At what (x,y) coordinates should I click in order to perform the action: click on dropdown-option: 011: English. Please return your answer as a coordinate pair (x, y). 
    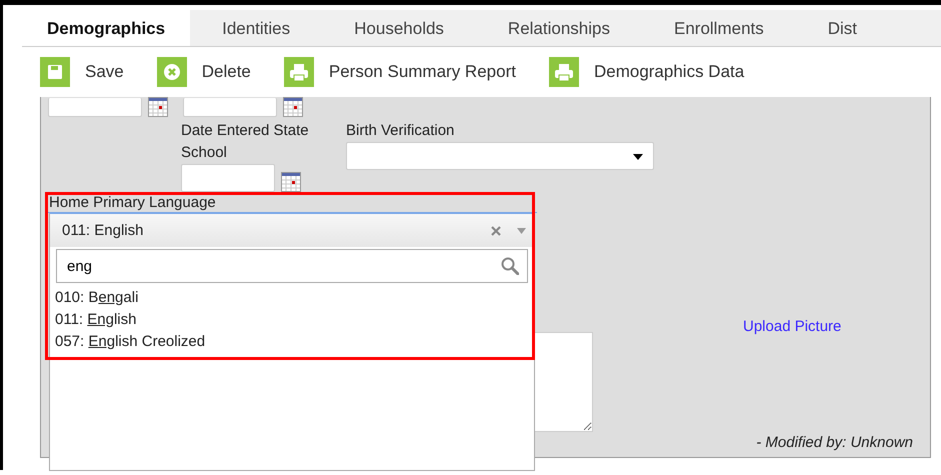
    Looking at the image, I should click on (294, 320).